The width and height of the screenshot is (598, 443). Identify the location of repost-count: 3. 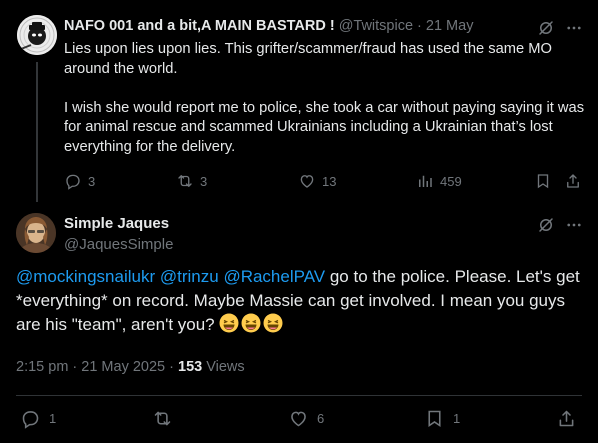
(204, 181).